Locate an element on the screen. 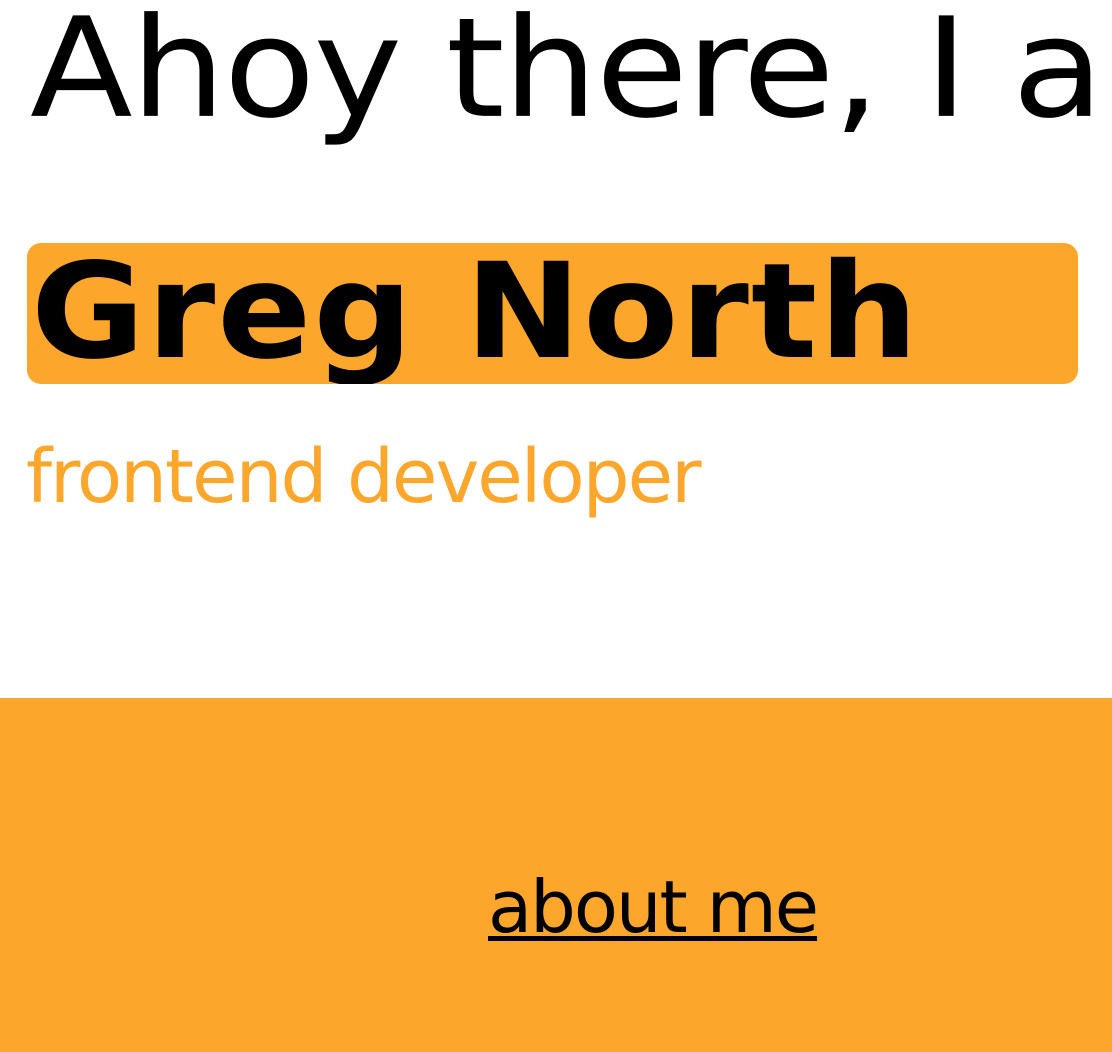 The height and width of the screenshot is (1052, 1112). name-highlight: Greg North is located at coordinates (552, 313).